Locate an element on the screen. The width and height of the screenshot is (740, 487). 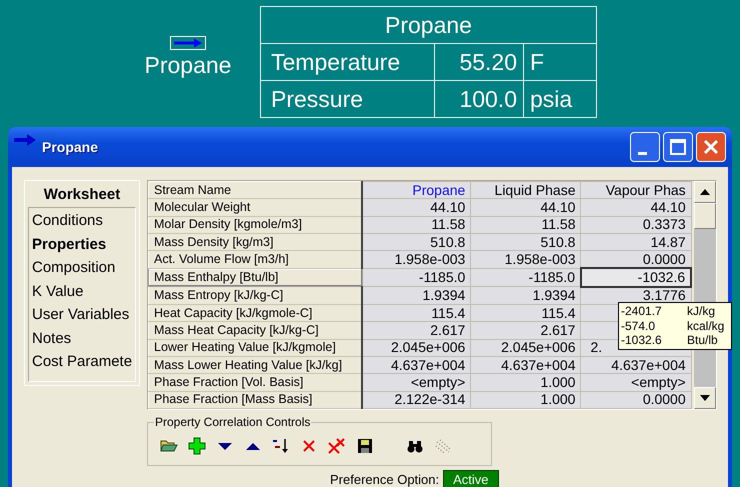
column-header: Propane is located at coordinates (416, 190).